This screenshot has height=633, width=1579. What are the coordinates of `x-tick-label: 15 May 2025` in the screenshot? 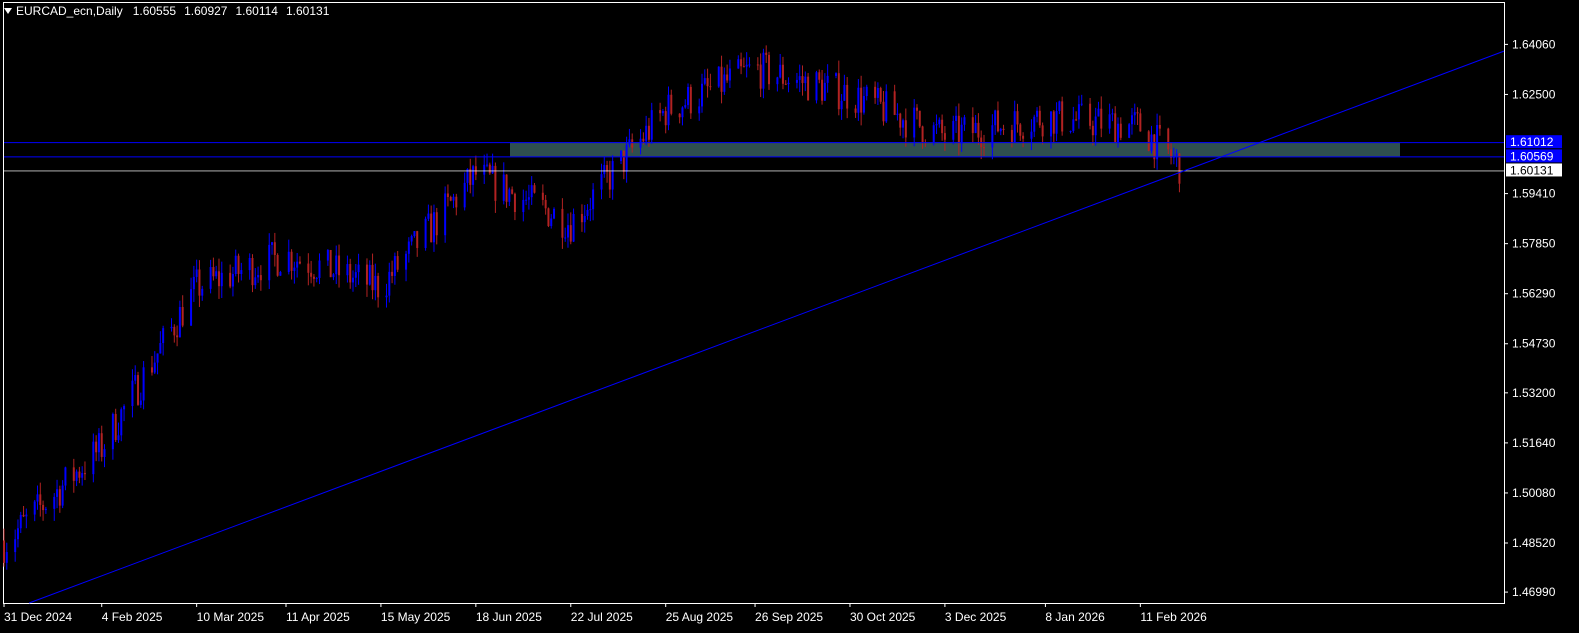 It's located at (416, 617).